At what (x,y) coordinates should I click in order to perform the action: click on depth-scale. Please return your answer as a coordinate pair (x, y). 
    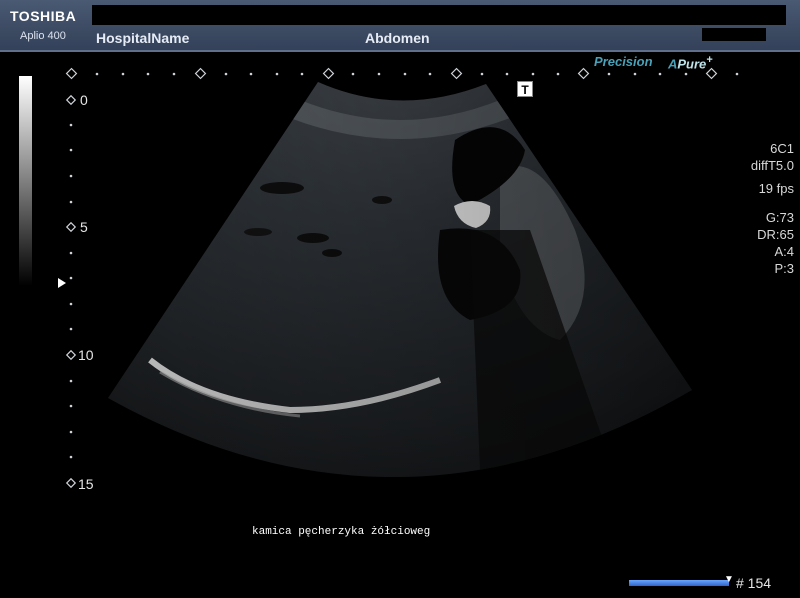
    Looking at the image, I should click on (71, 291).